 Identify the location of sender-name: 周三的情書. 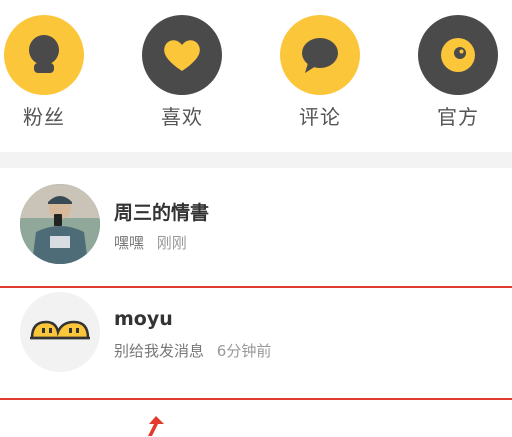
(162, 213).